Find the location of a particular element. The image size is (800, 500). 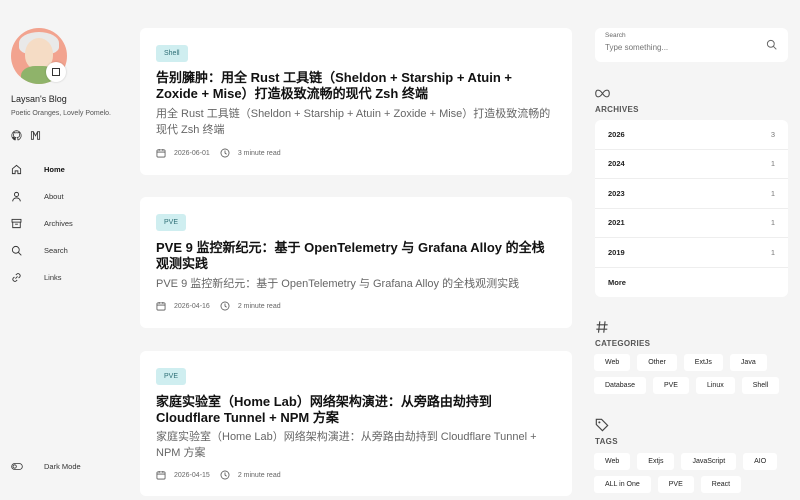

post-date: 2026-04-15 is located at coordinates (192, 475).